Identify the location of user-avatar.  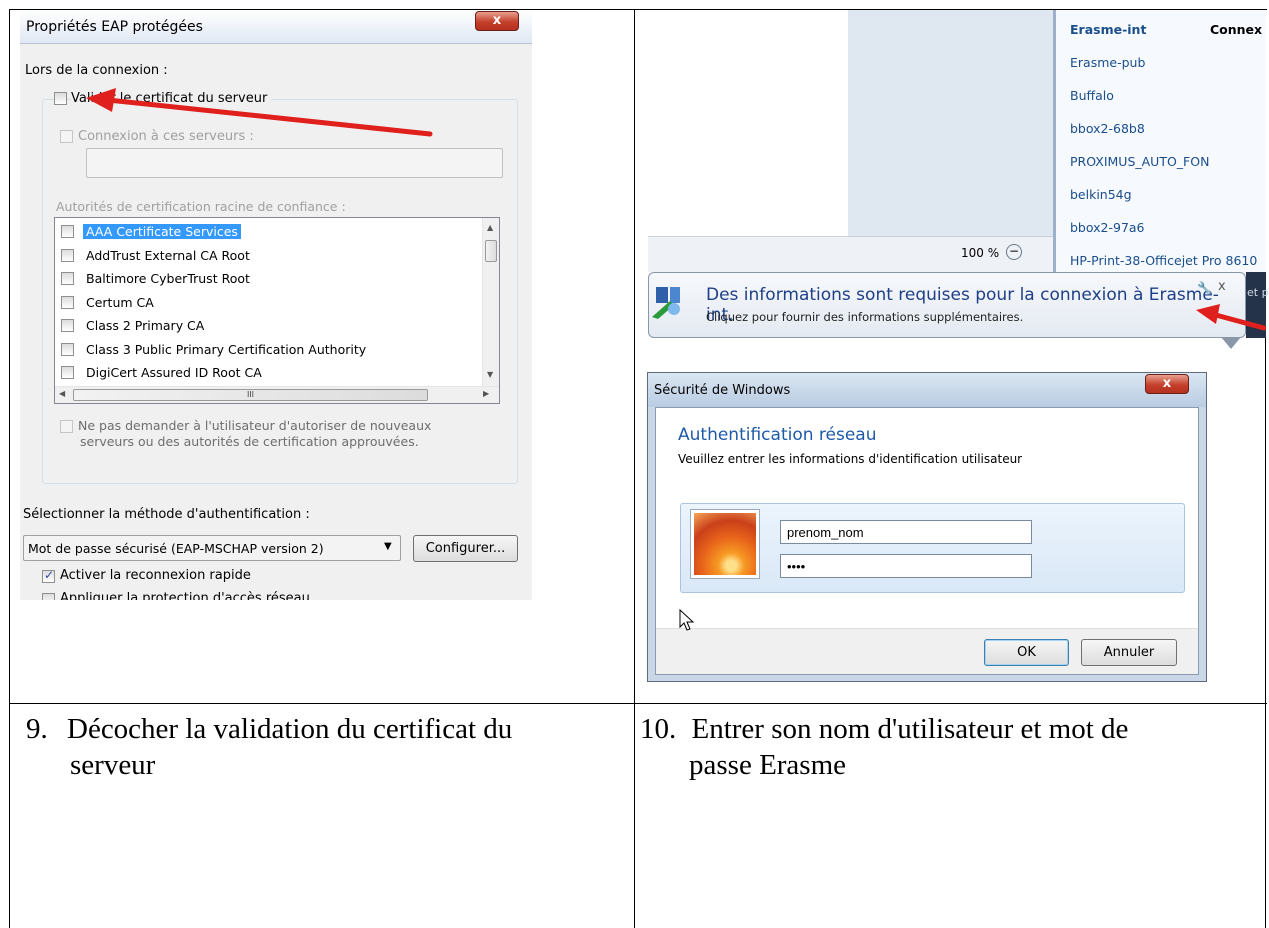
(725, 544).